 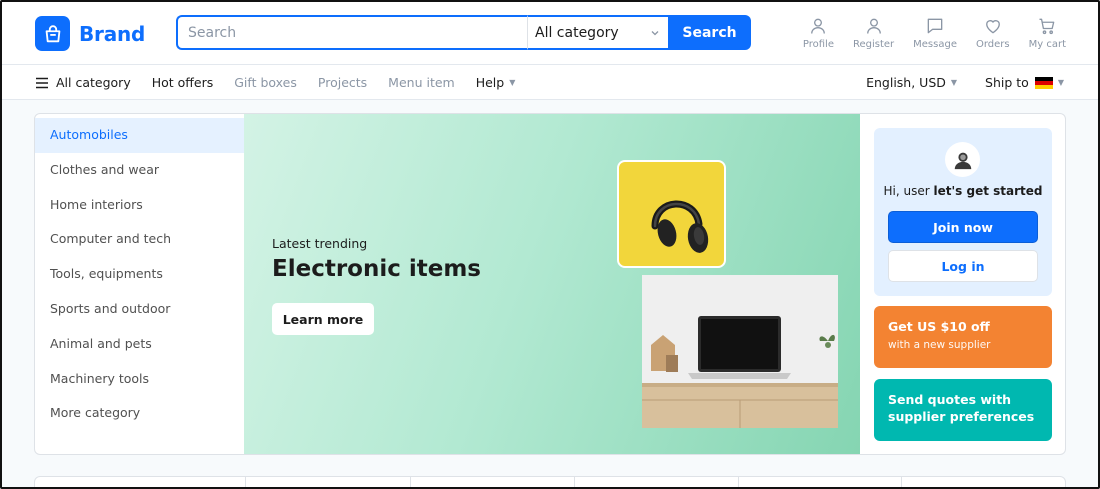 What do you see at coordinates (342, 82) in the screenshot?
I see `nav-item-projects: Projects` at bounding box center [342, 82].